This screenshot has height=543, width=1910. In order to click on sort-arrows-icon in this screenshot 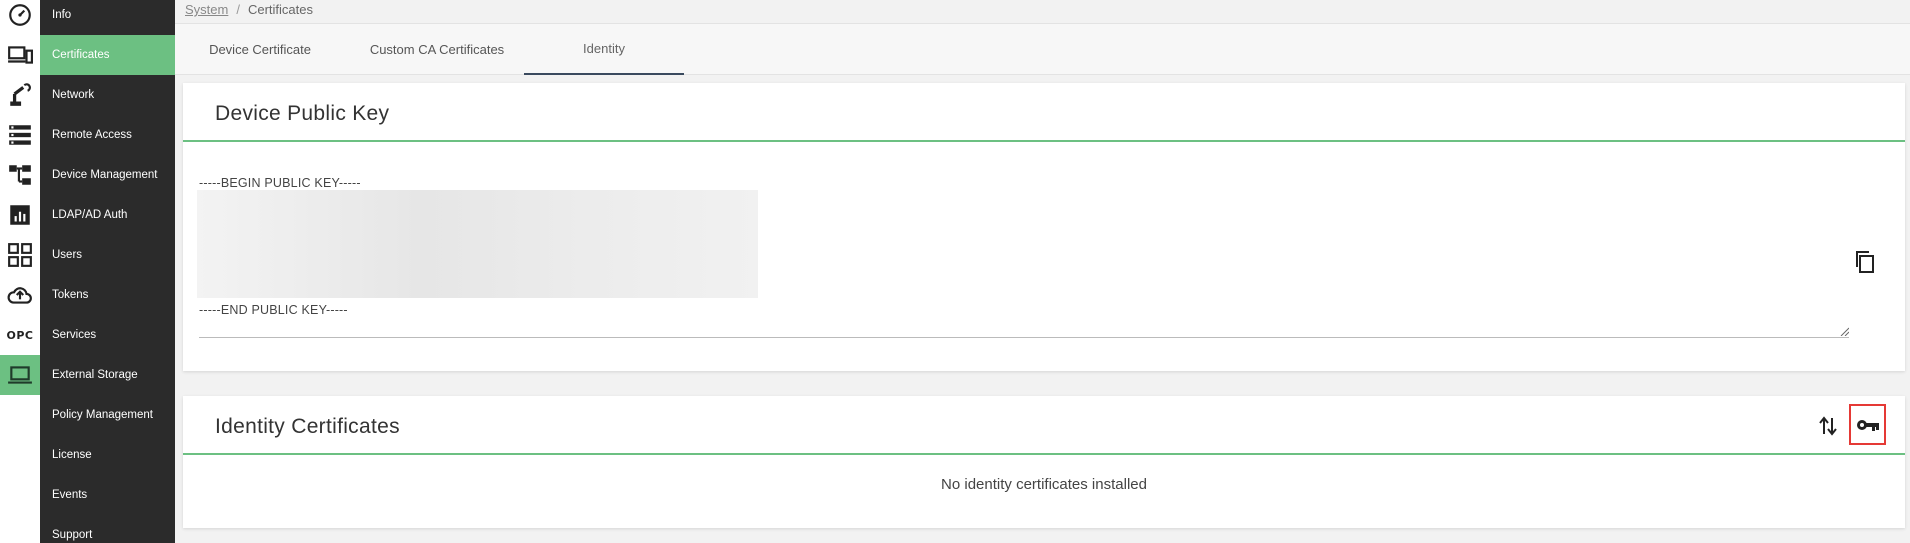, I will do `click(1828, 426)`.